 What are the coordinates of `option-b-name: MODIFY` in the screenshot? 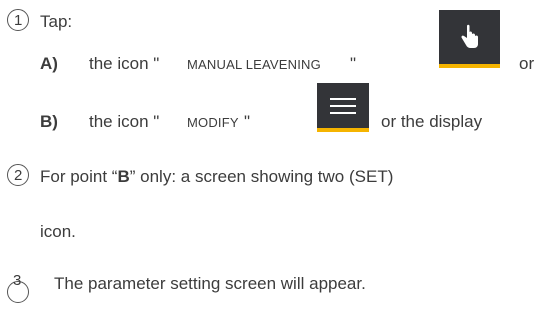 It's located at (213, 122).